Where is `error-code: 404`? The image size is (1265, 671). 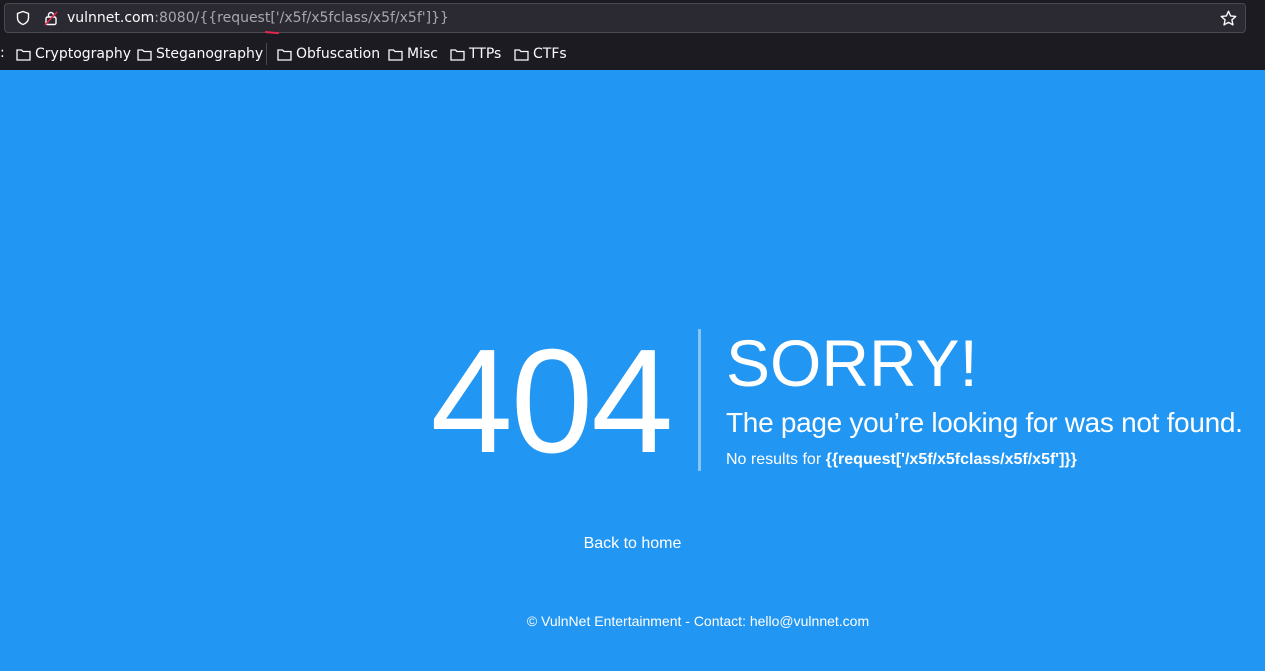
error-code: 404 is located at coordinates (552, 401).